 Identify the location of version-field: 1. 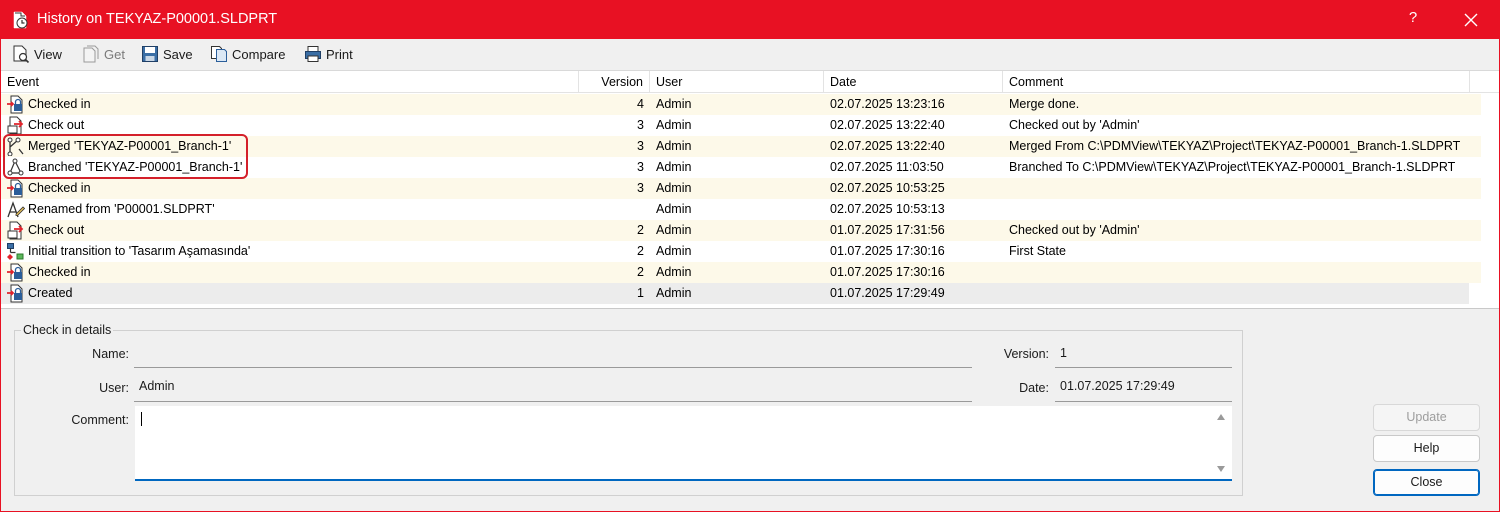
(1143, 354).